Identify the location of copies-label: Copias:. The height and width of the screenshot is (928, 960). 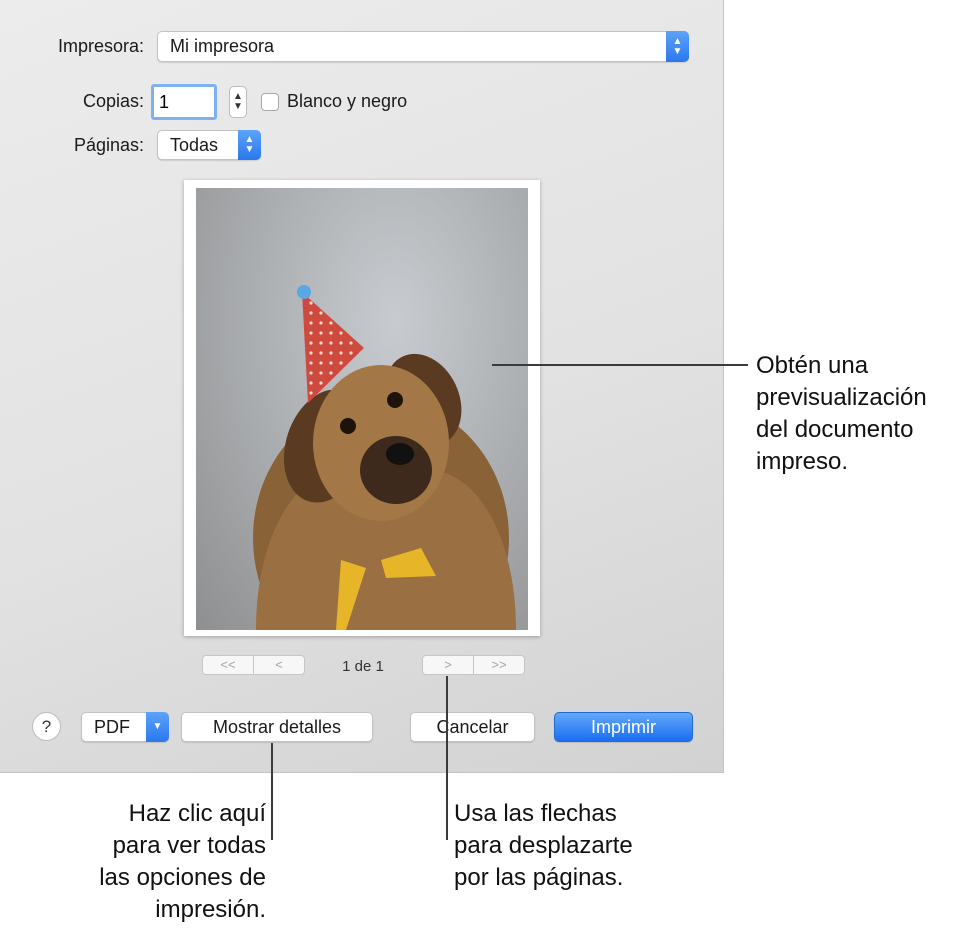
(113, 101).